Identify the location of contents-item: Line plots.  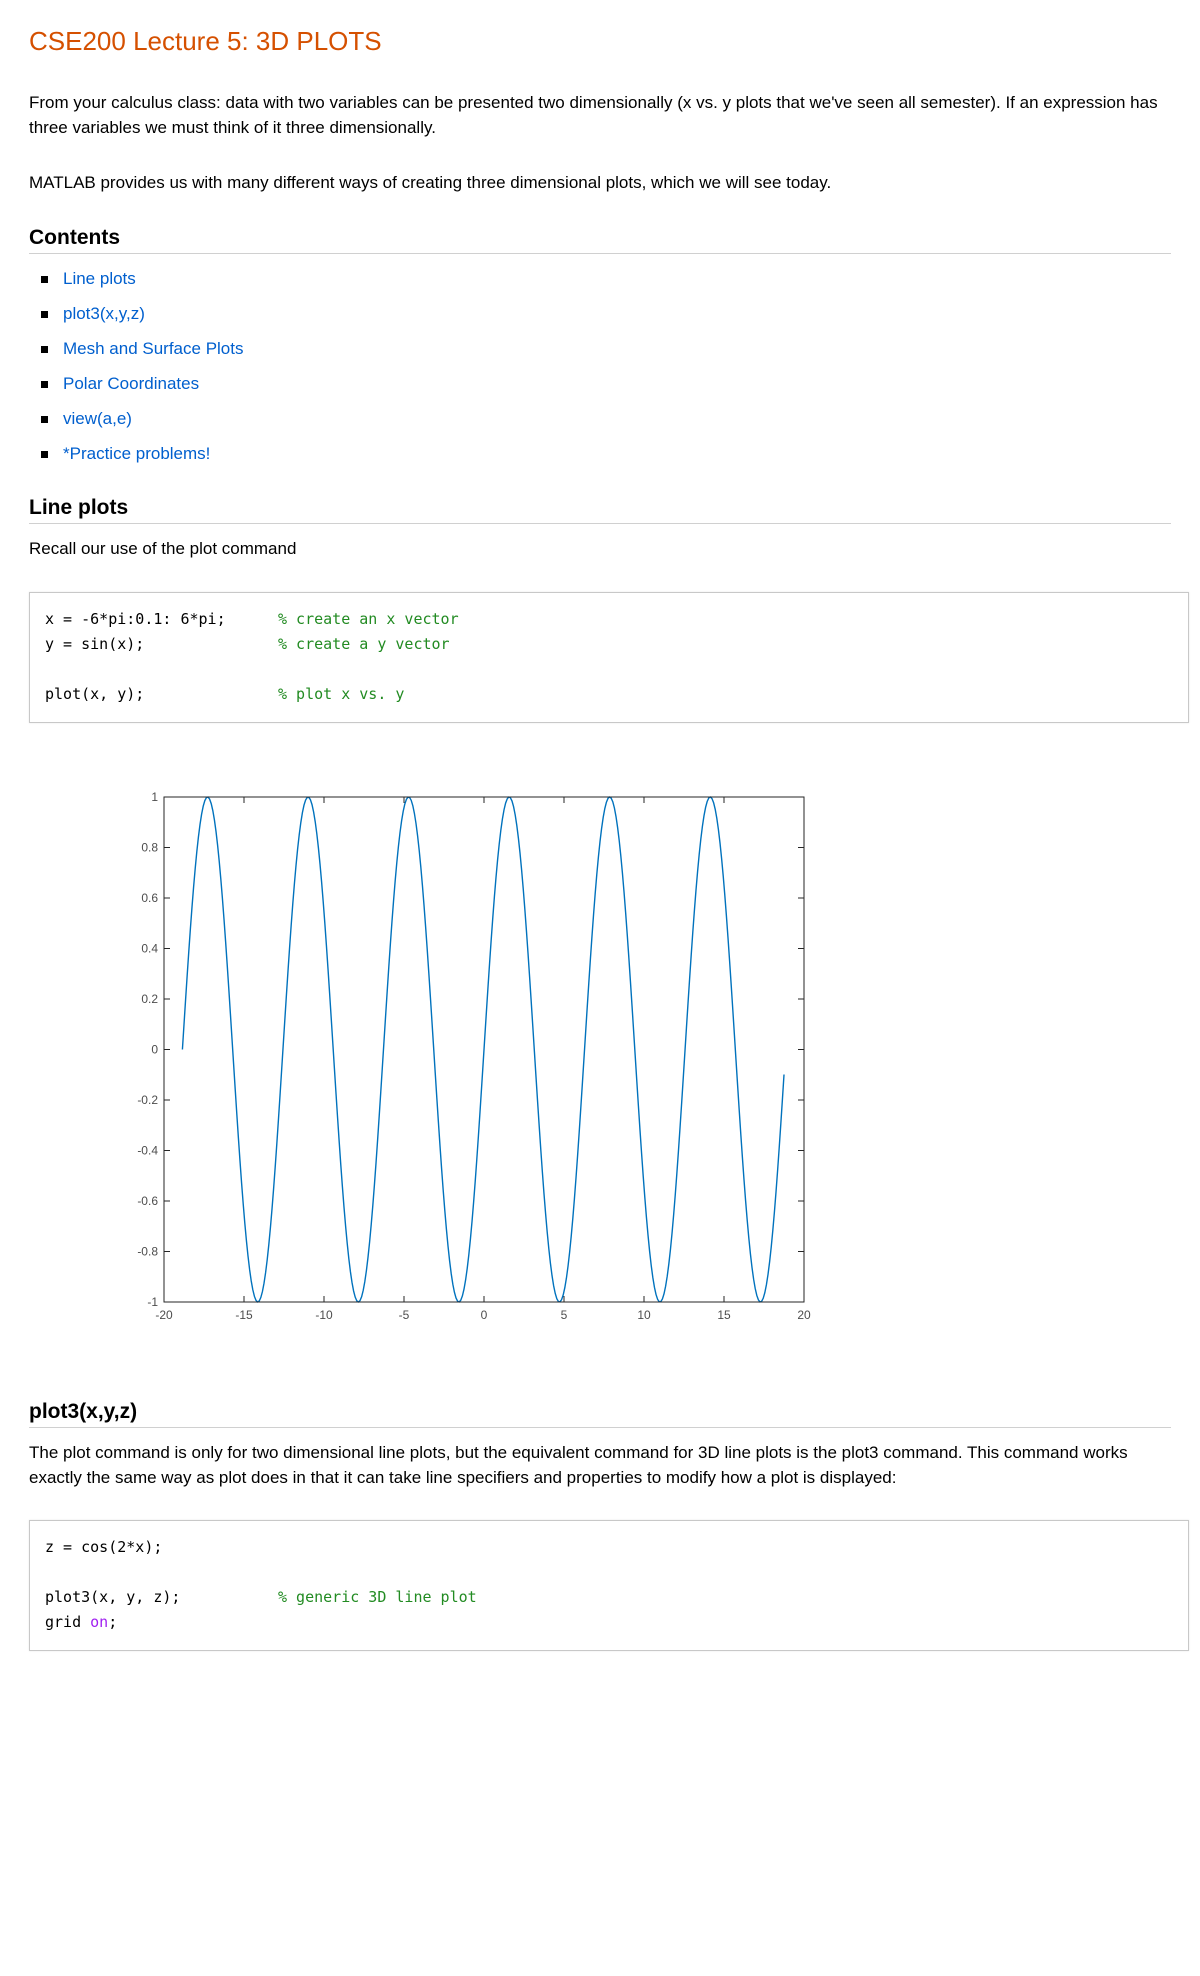
(136, 285).